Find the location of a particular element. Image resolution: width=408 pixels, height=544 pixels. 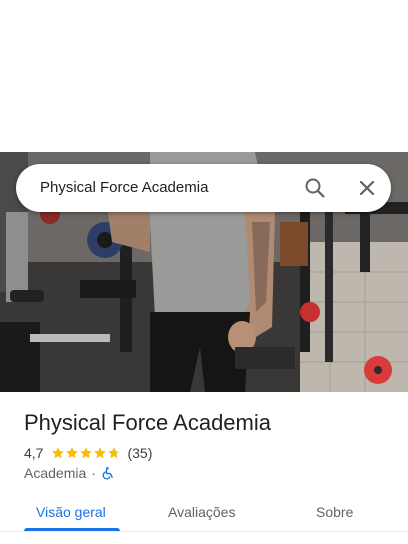

tab-reviews: Avaliações is located at coordinates (201, 512).